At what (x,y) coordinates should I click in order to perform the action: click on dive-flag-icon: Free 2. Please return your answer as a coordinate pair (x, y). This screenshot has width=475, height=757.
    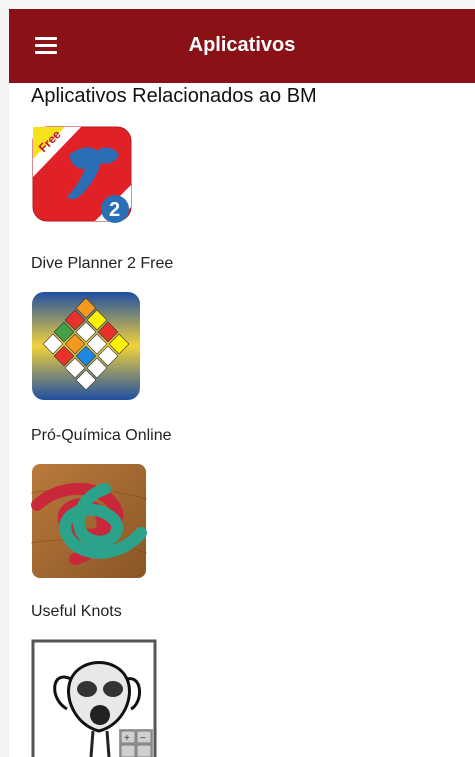
    Looking at the image, I should click on (82, 174).